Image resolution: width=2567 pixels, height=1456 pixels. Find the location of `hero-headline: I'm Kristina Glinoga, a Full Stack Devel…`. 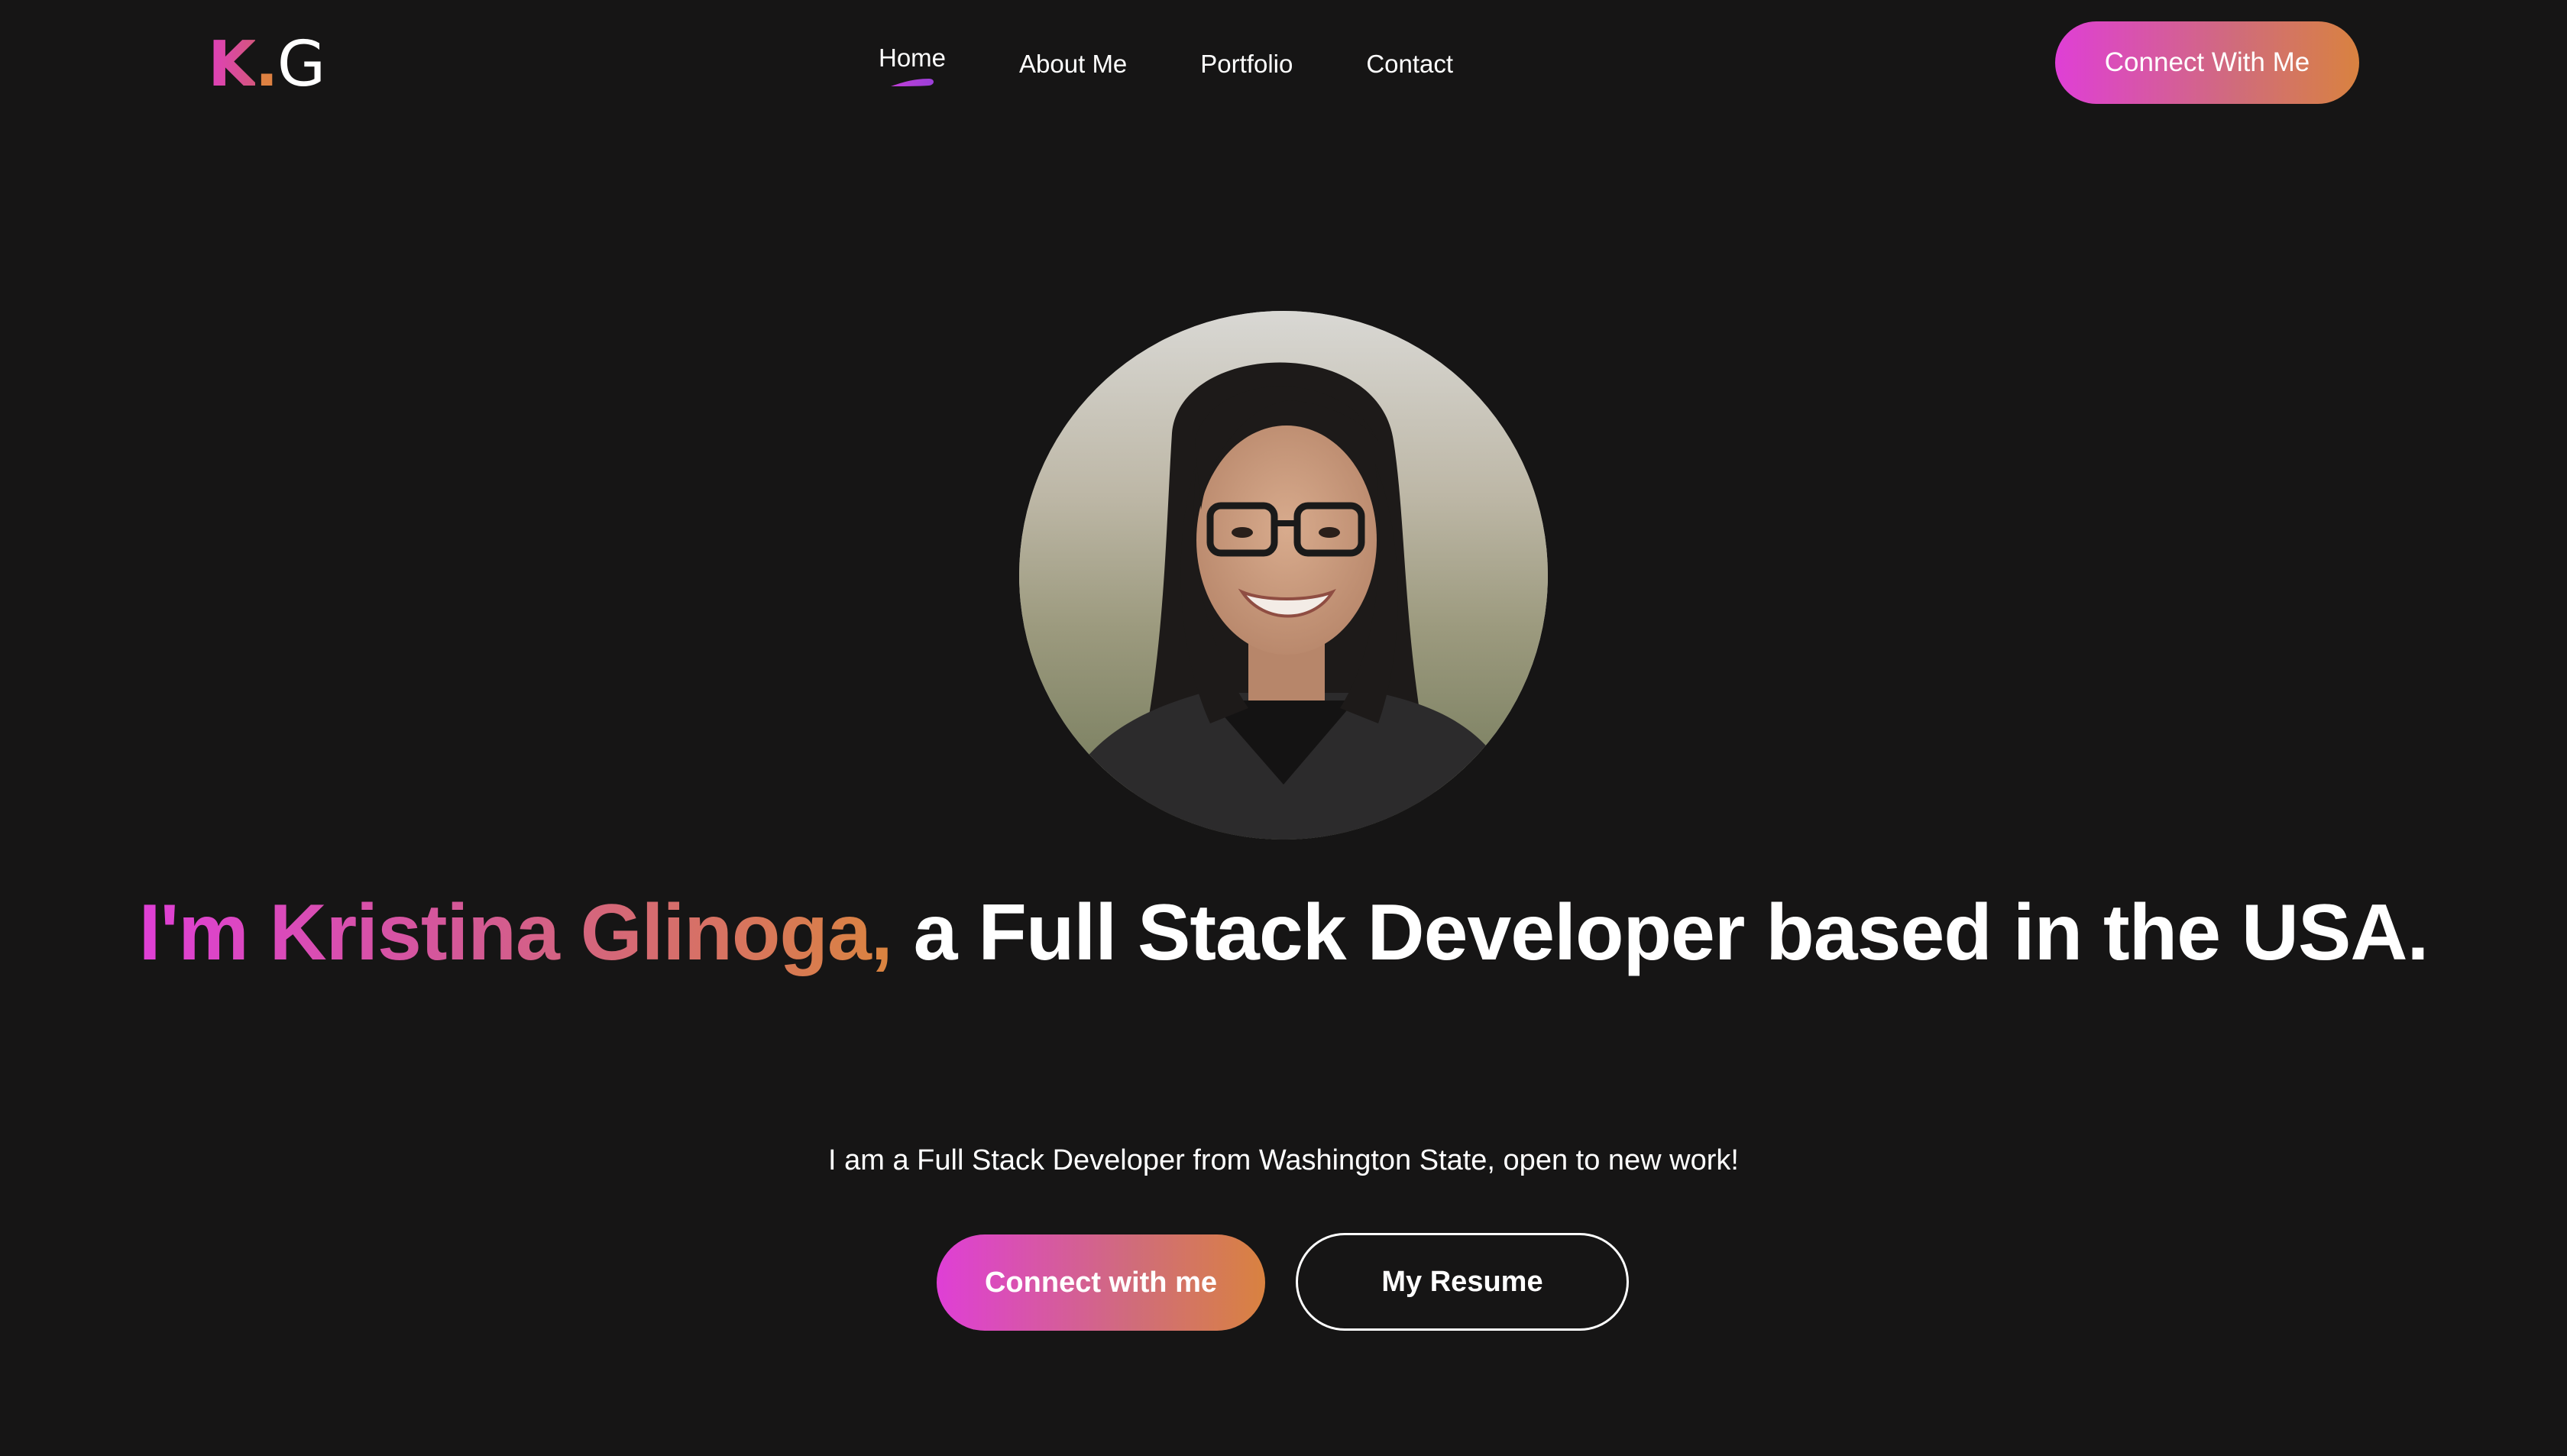

hero-headline: I'm Kristina Glinoga, a Full Stack Devel… is located at coordinates (1283, 932).